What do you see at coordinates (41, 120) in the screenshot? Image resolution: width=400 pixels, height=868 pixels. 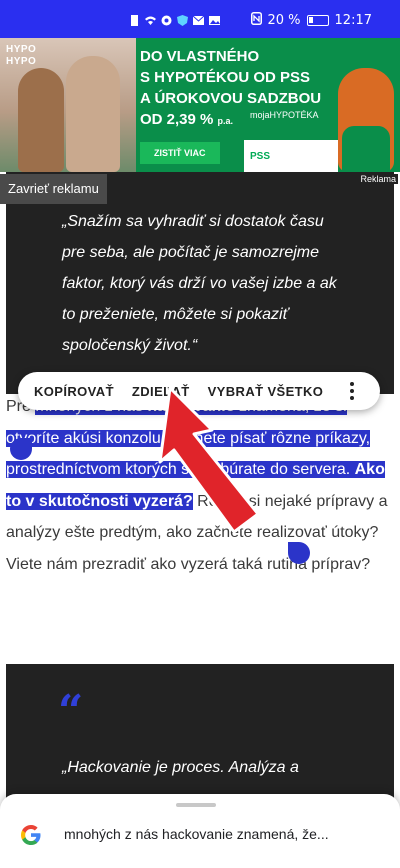 I see `ad-person-woman` at bounding box center [41, 120].